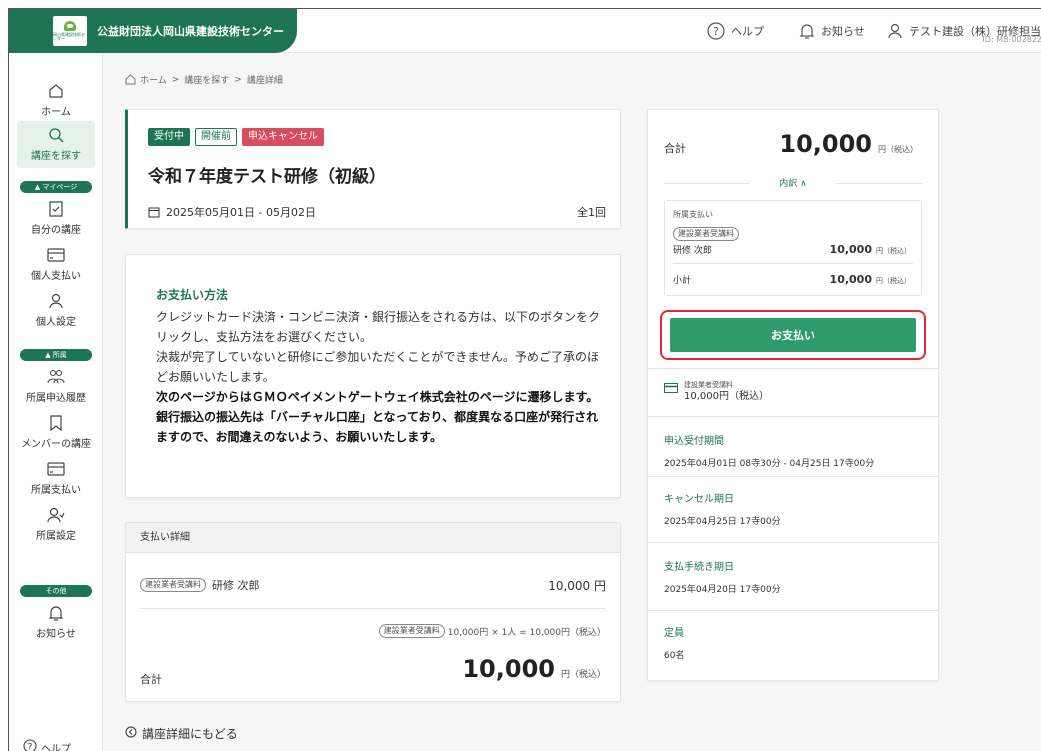  I want to click on fee-calculation-text: 10,000円 × 1人 = 10,000円（税込）, so click(526, 632).